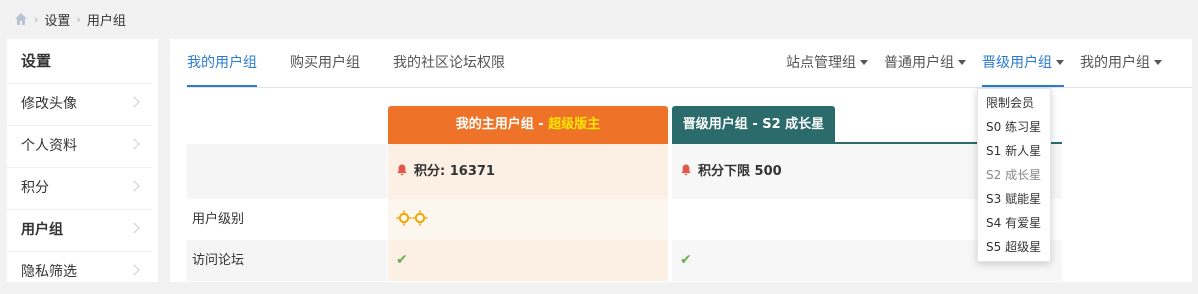 The width and height of the screenshot is (1198, 294). What do you see at coordinates (528, 171) in the screenshot?
I see `my-score-cell: 积分: 16371` at bounding box center [528, 171].